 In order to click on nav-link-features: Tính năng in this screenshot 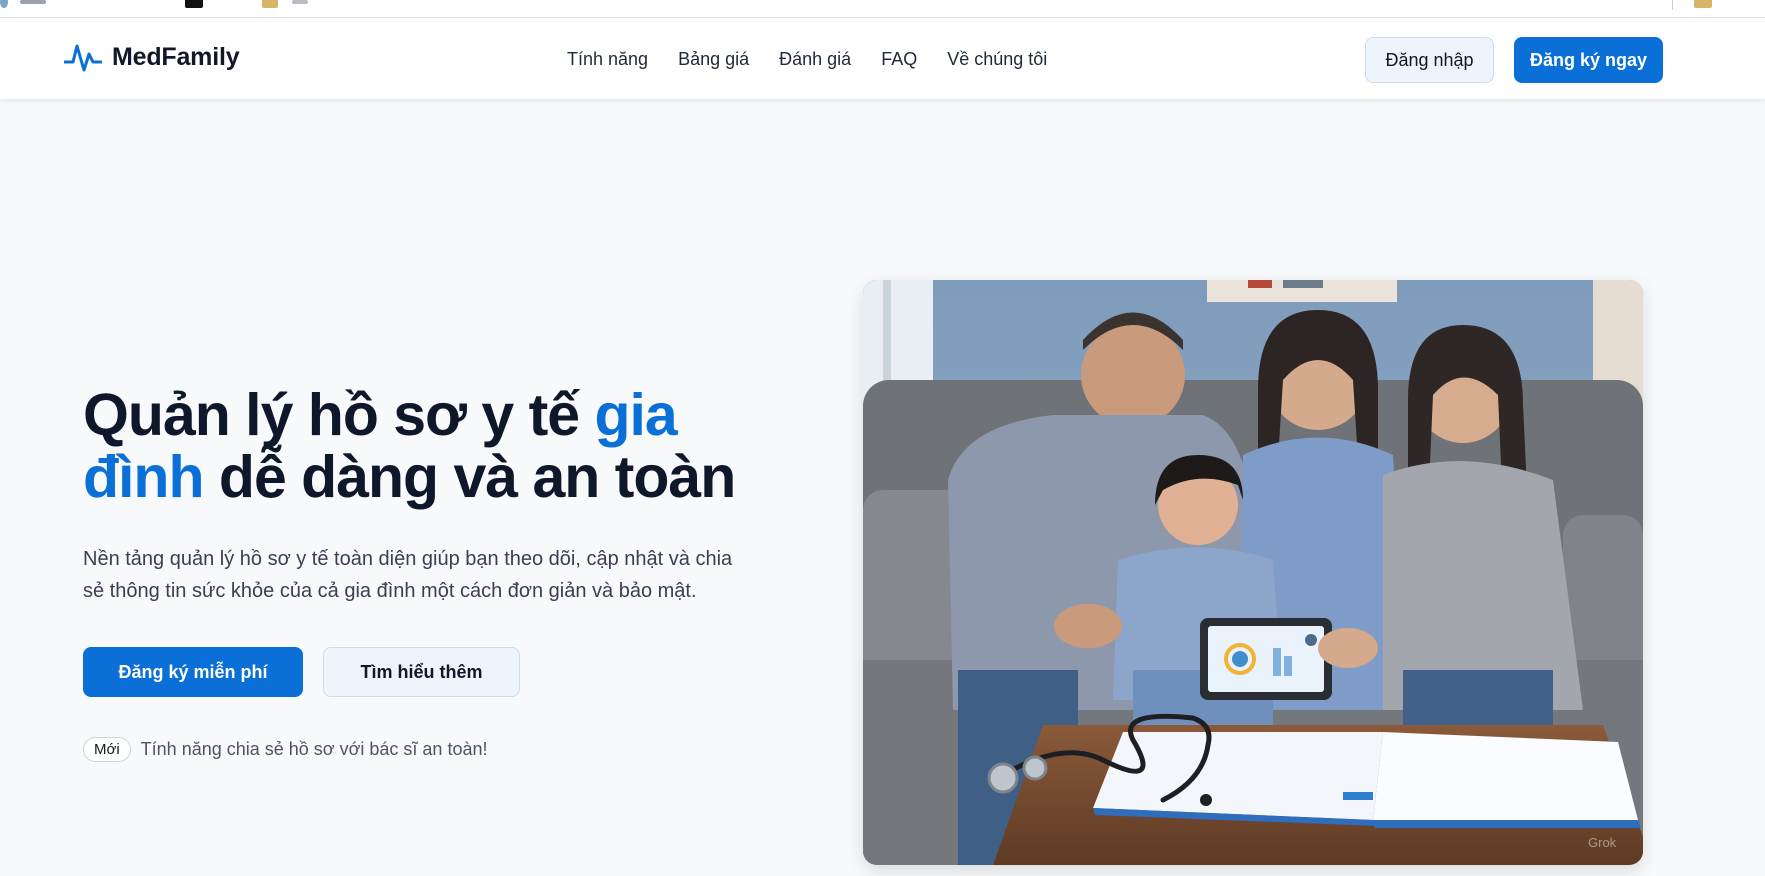, I will do `click(607, 59)`.